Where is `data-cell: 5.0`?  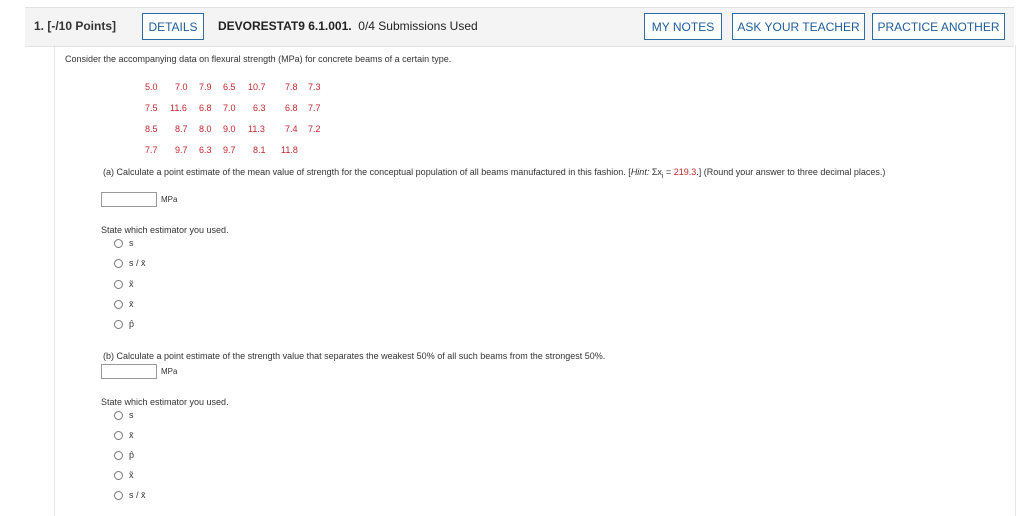 data-cell: 5.0 is located at coordinates (151, 87).